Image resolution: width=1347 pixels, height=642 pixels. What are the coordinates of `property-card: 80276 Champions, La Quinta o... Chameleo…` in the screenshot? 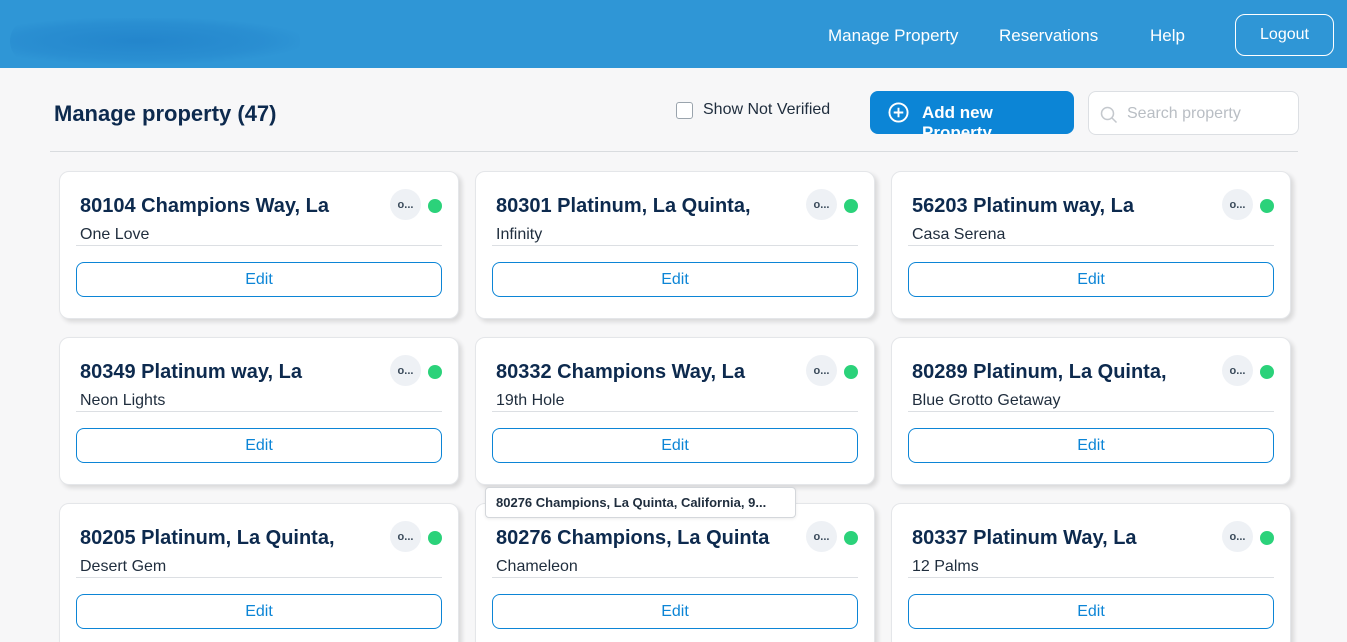 It's located at (675, 572).